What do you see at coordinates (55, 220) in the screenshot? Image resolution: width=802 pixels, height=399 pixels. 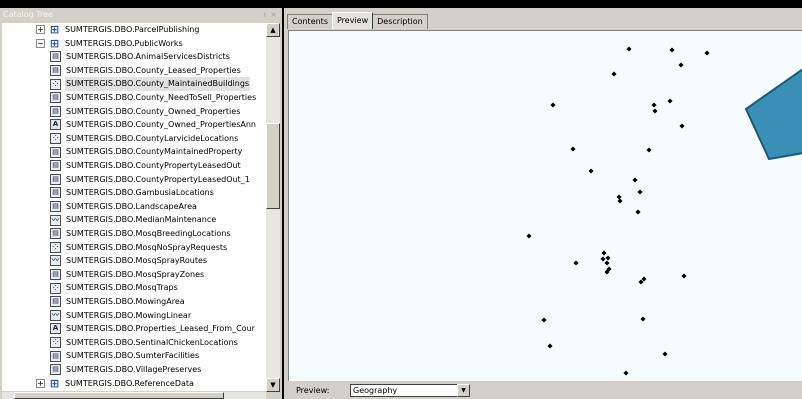 I see `line-layer-icon: 〰` at bounding box center [55, 220].